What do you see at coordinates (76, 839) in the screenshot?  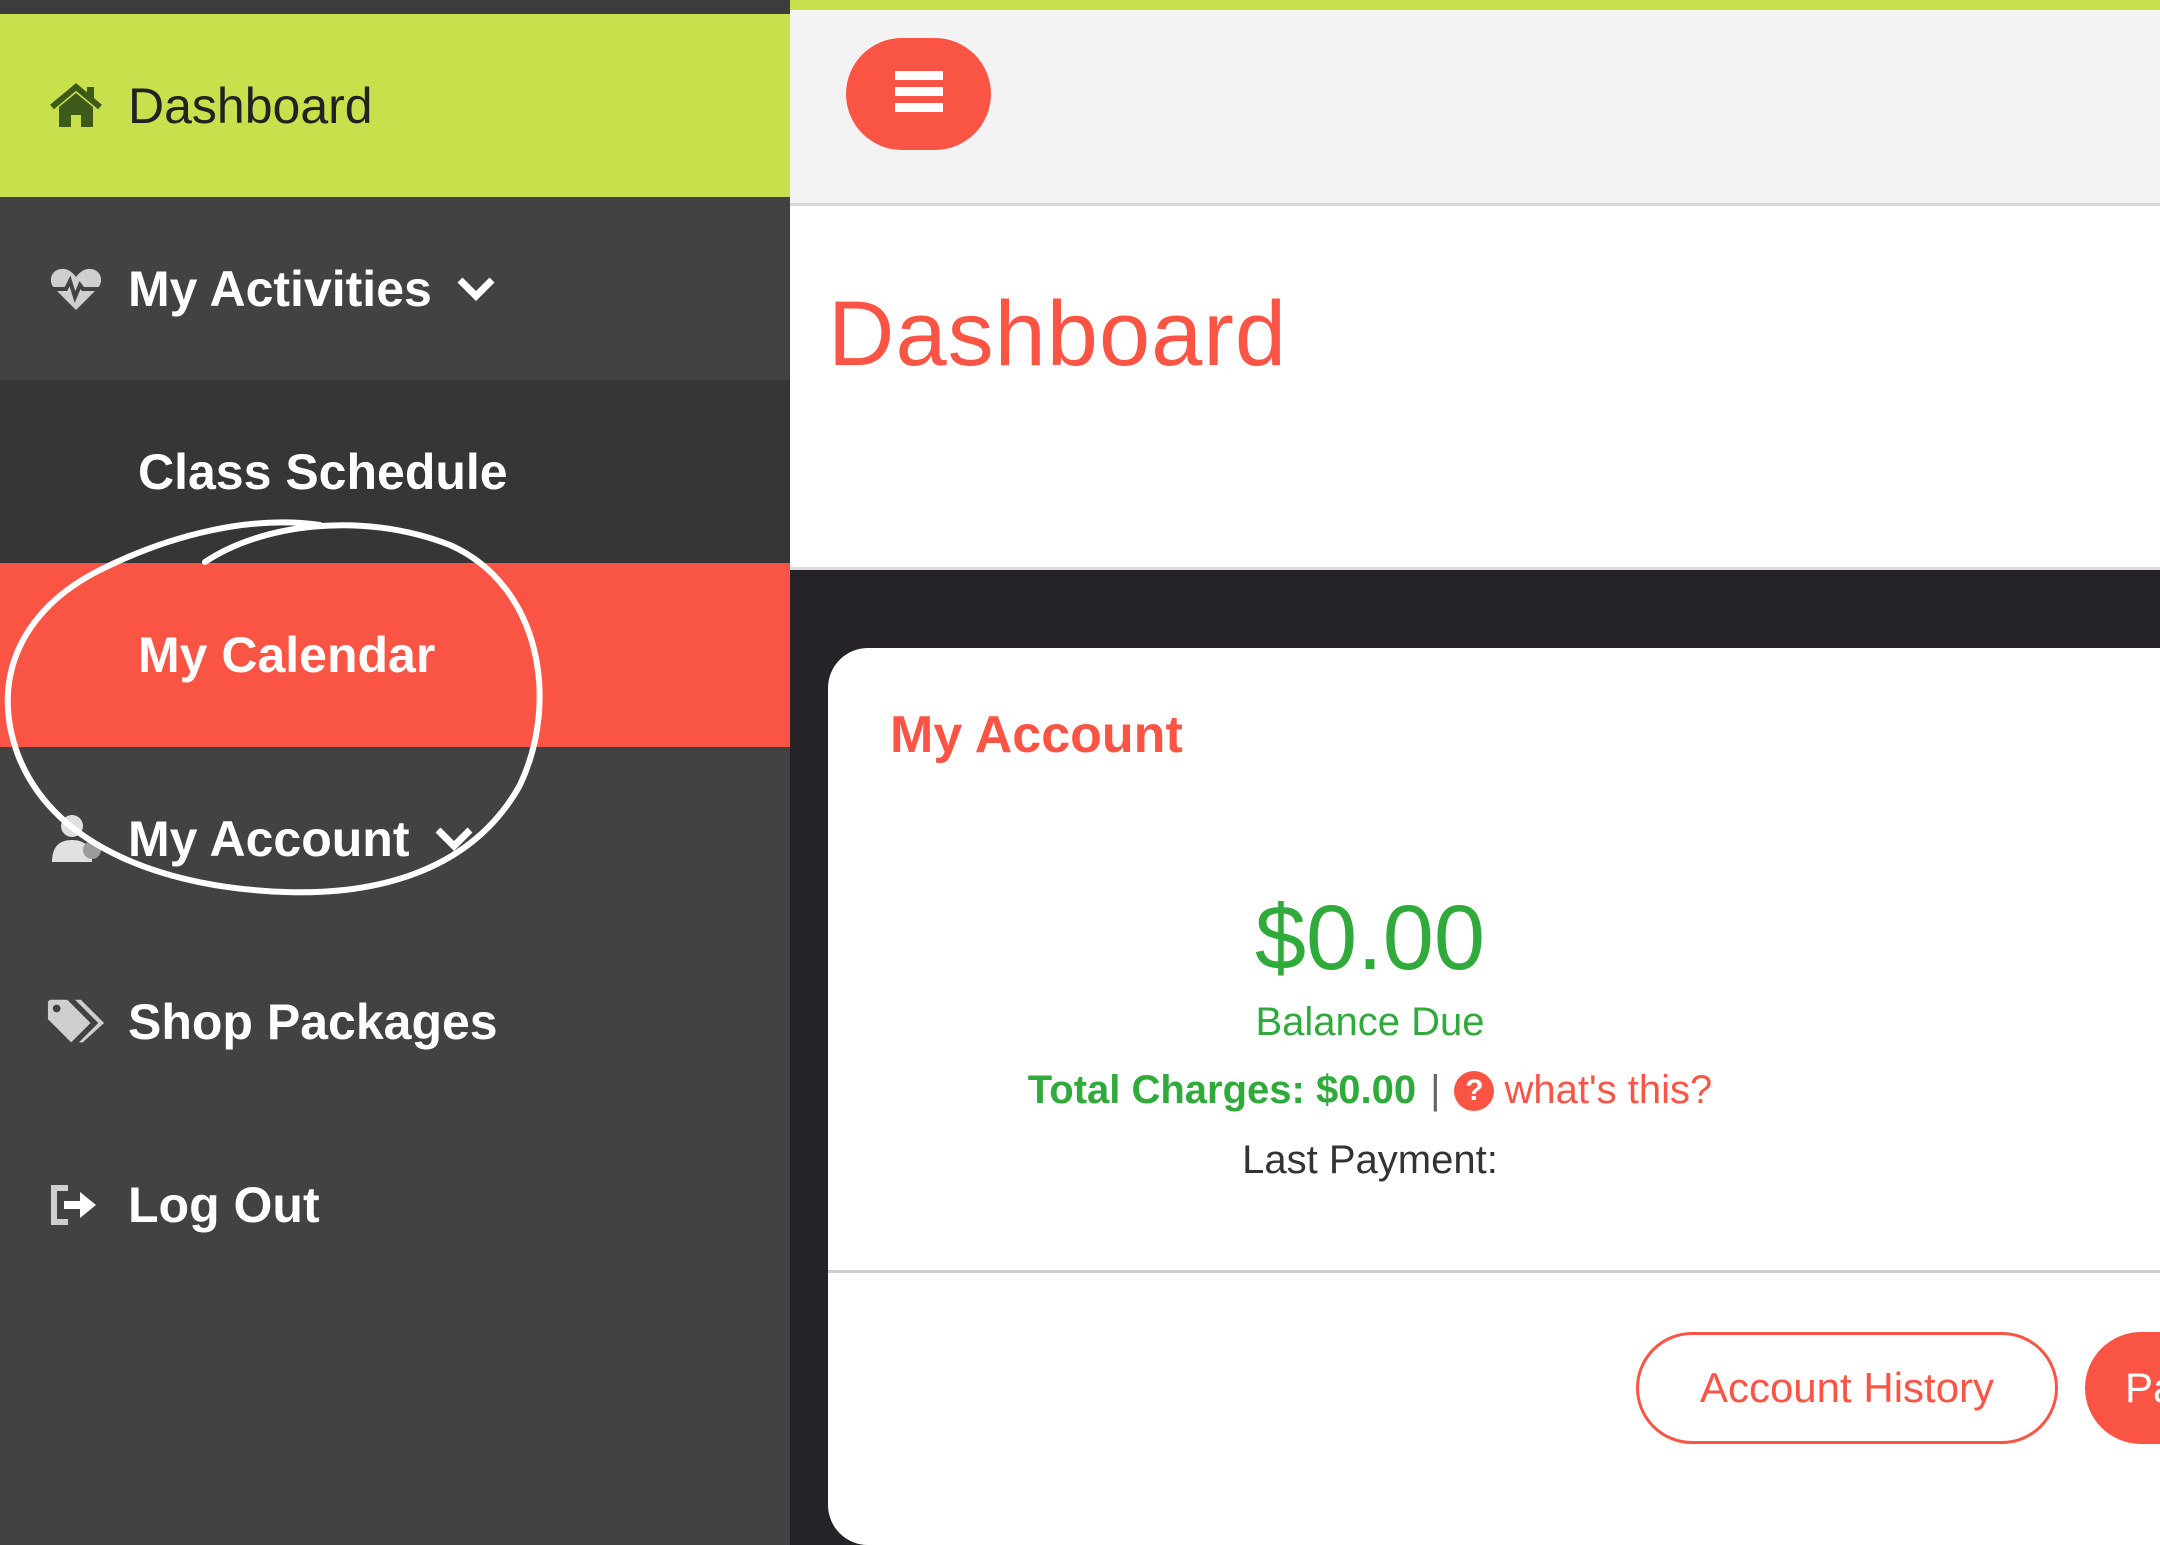 I see `user-icon` at bounding box center [76, 839].